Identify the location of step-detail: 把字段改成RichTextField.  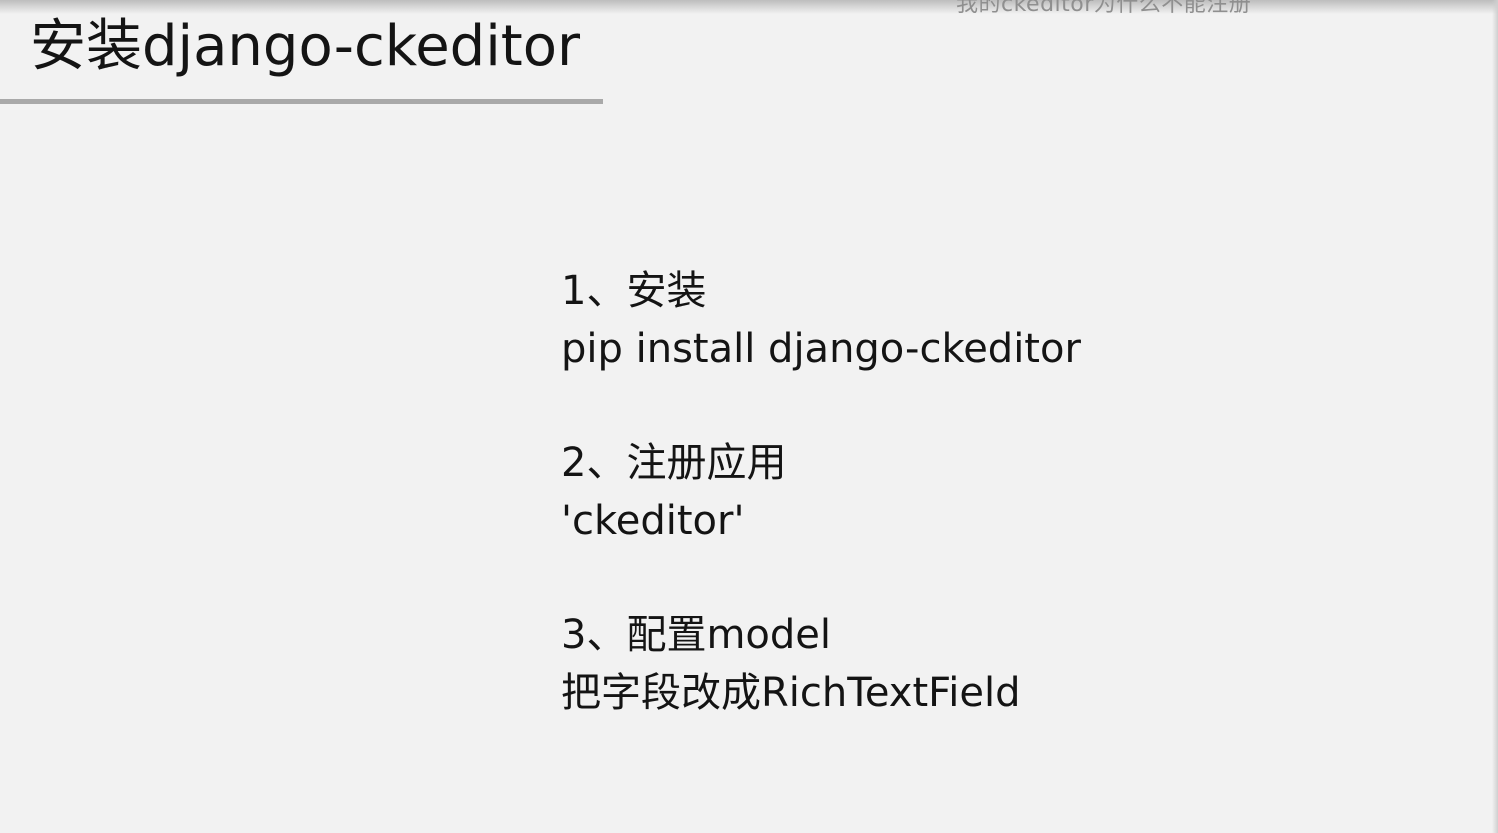
(791, 693).